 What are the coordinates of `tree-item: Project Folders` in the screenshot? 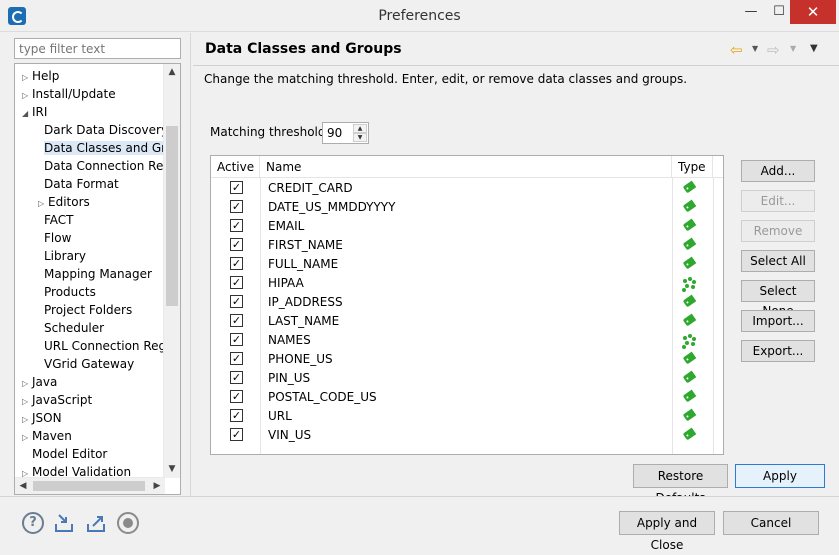 It's located at (85, 310).